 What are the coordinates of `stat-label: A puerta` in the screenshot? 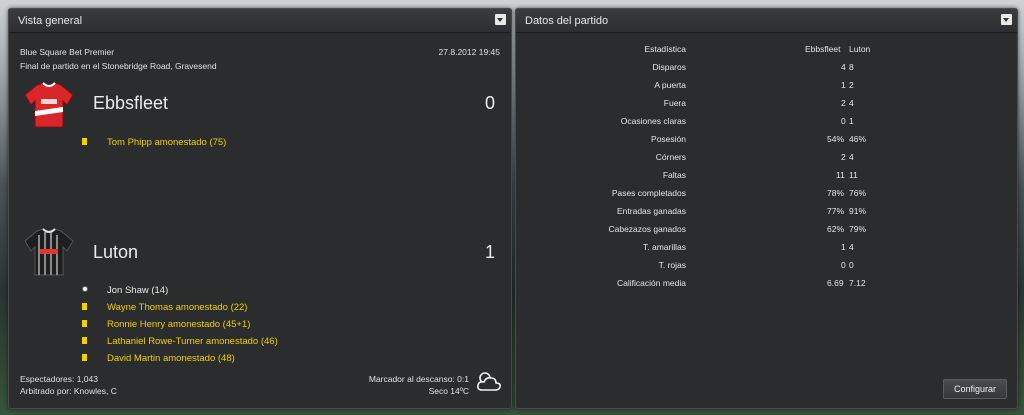 It's located at (670, 85).